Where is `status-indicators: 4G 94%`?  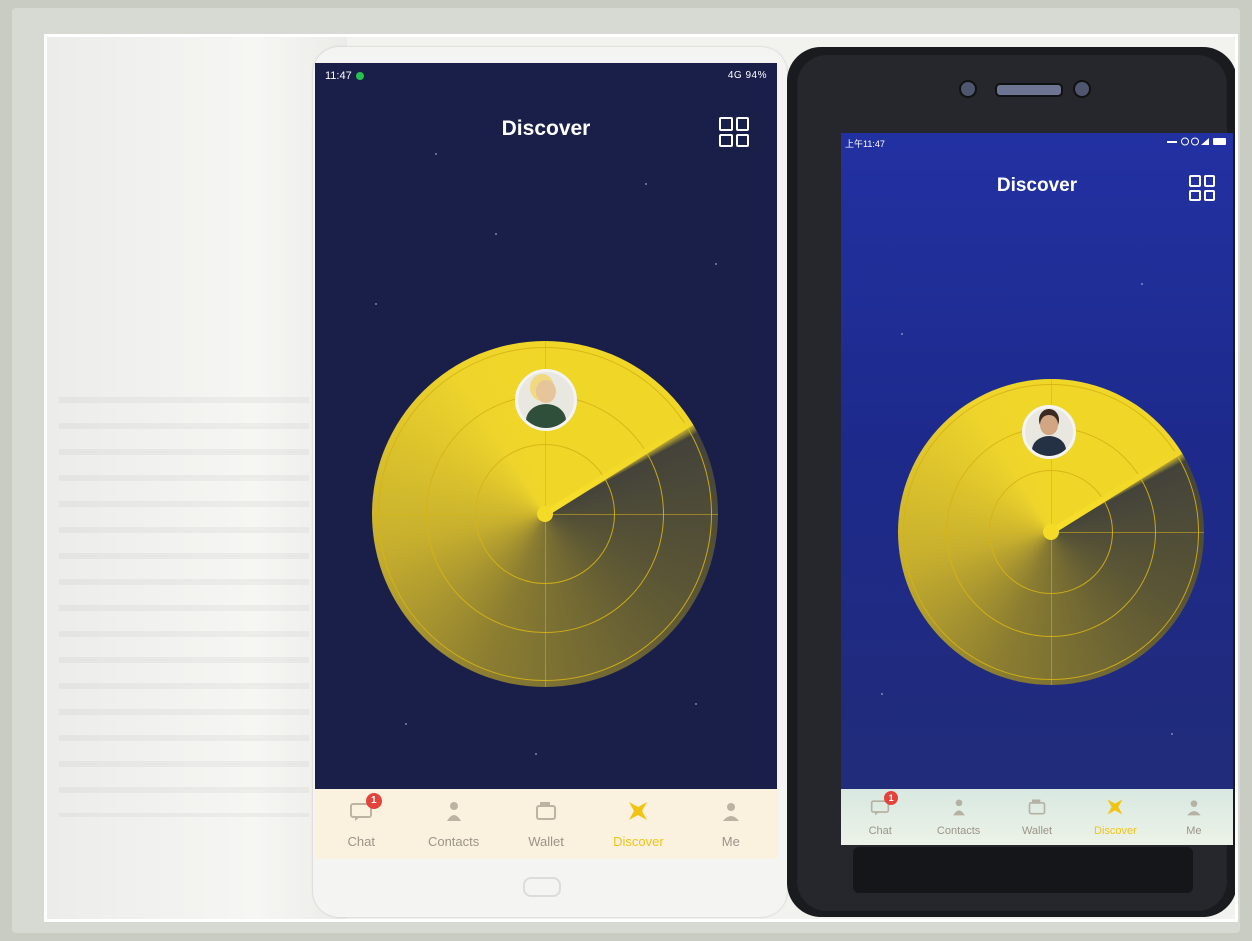 status-indicators: 4G 94% is located at coordinates (747, 75).